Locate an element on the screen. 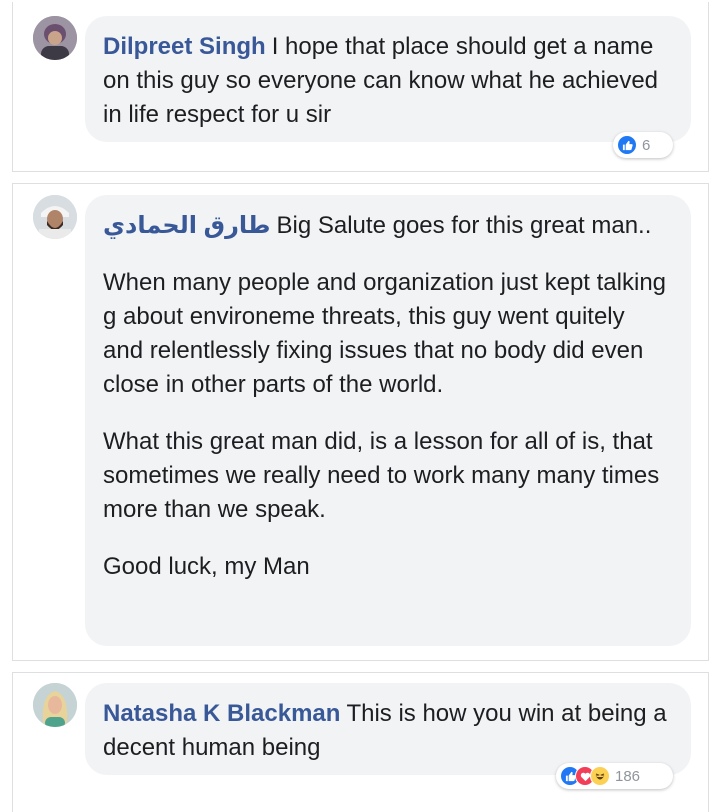 This screenshot has width=709, height=812. comment-author: طارق الحمادي is located at coordinates (187, 225).